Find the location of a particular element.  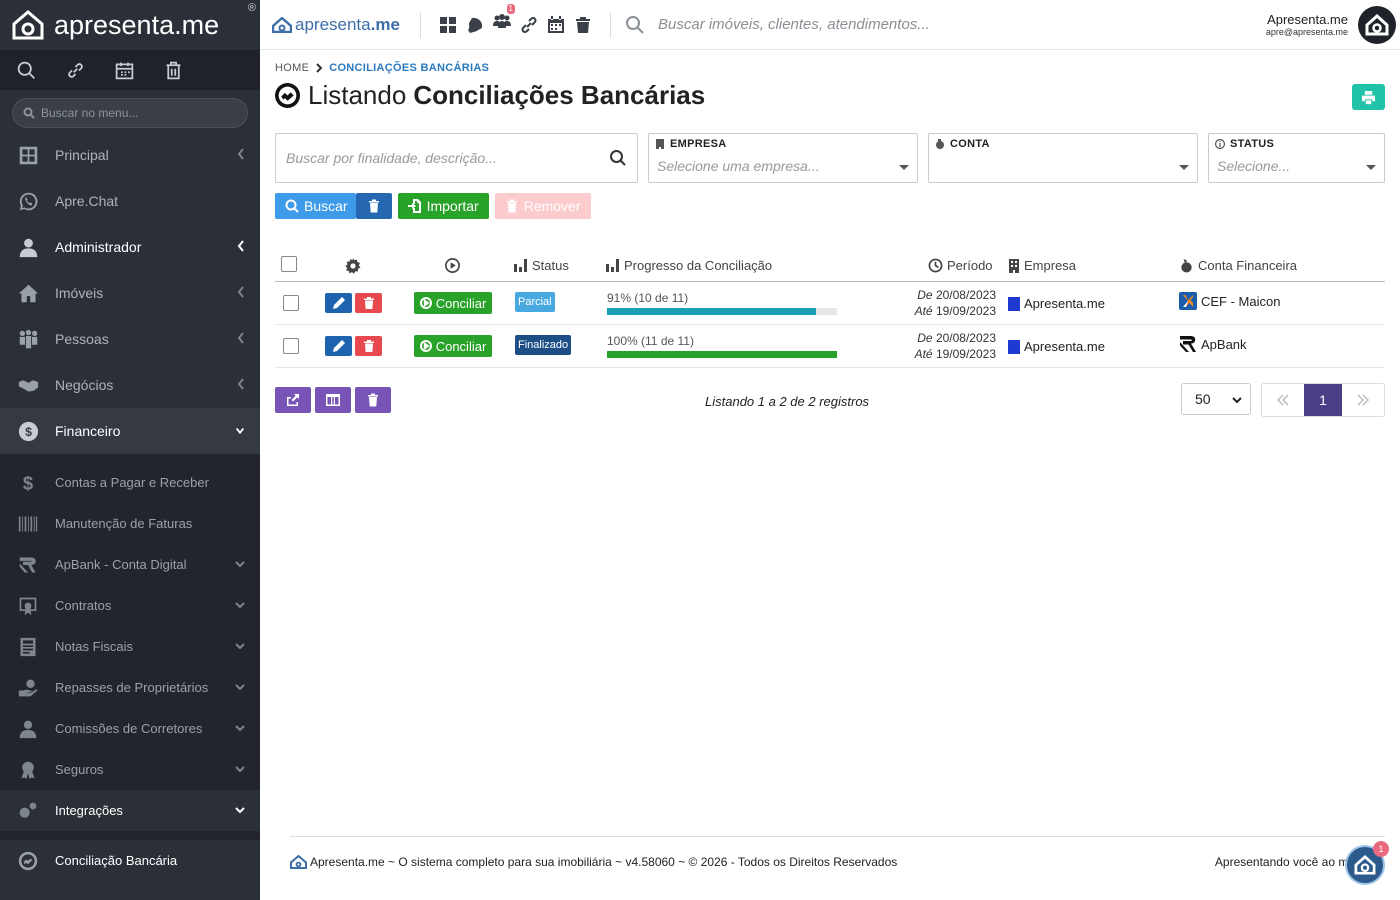

sidebar-subitem-apbank: ApBank - Conta Digital is located at coordinates (130, 564).